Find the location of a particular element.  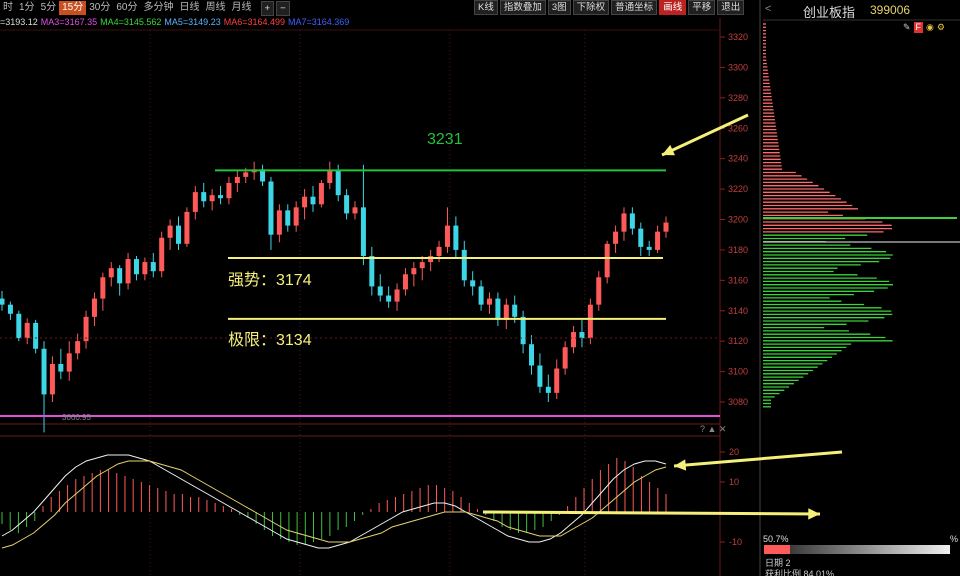

tf-day: 日线 is located at coordinates (190, 8).